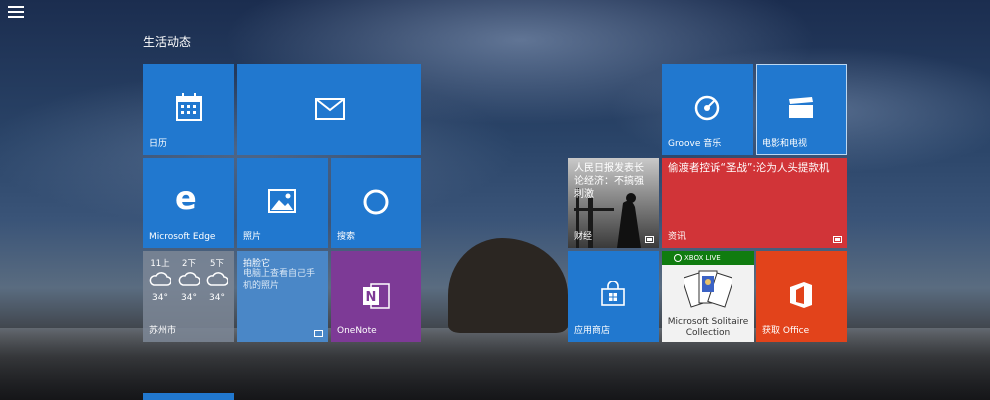 The width and height of the screenshot is (990, 400). Describe the element at coordinates (160, 264) in the screenshot. I see `weather-day: 11上` at that location.